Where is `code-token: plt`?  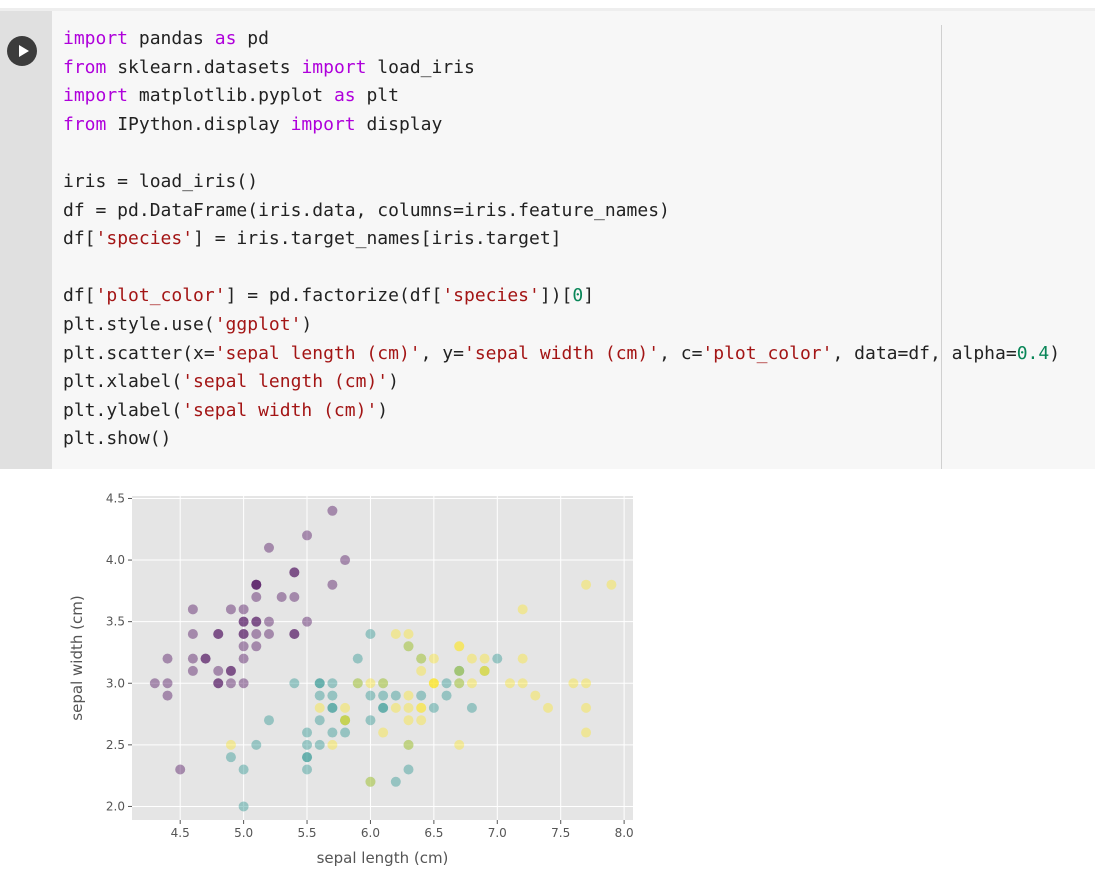 code-token: plt is located at coordinates (377, 96).